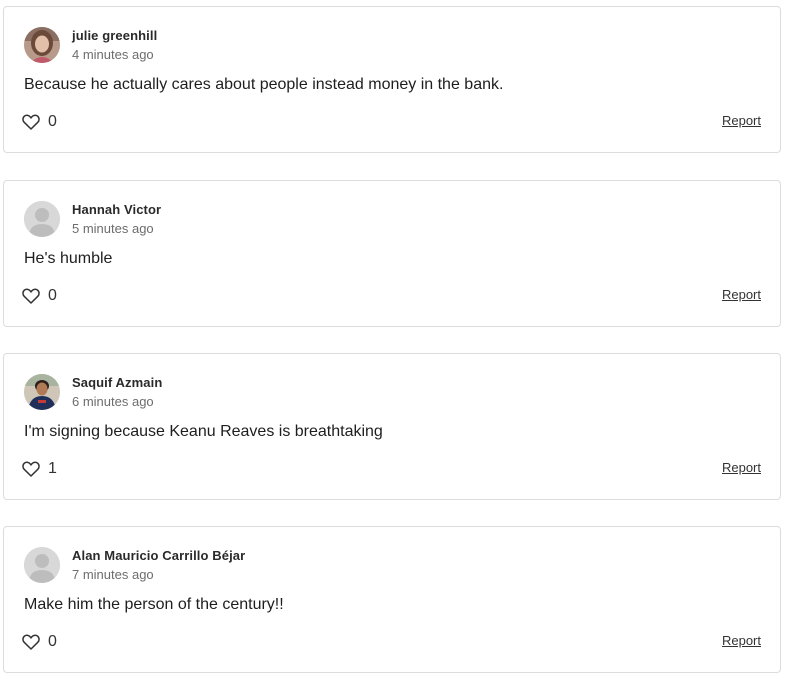 The width and height of the screenshot is (788, 684). What do you see at coordinates (113, 574) in the screenshot?
I see `comment-timestamp: 7 minutes ago` at bounding box center [113, 574].